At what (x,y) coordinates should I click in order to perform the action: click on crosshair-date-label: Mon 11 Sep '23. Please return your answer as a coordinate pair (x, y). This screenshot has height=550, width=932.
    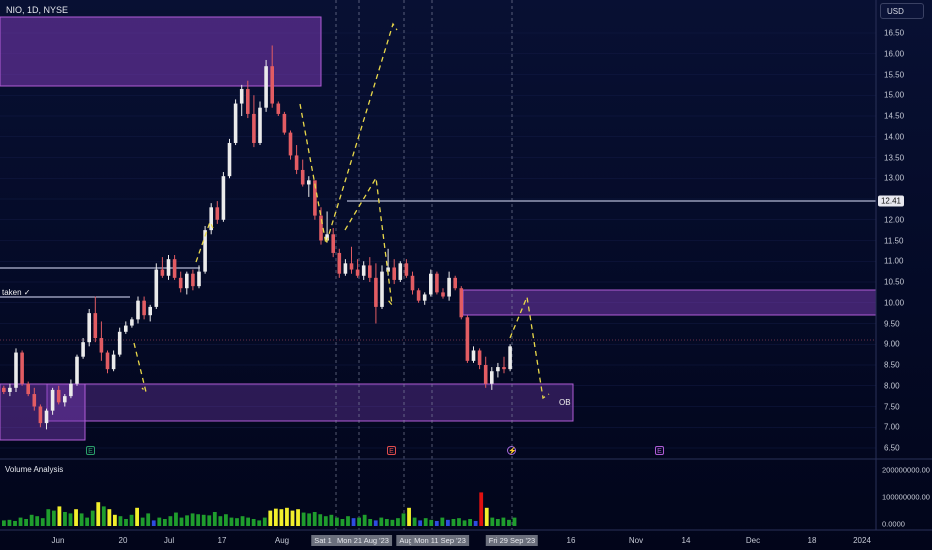
    Looking at the image, I should click on (440, 540).